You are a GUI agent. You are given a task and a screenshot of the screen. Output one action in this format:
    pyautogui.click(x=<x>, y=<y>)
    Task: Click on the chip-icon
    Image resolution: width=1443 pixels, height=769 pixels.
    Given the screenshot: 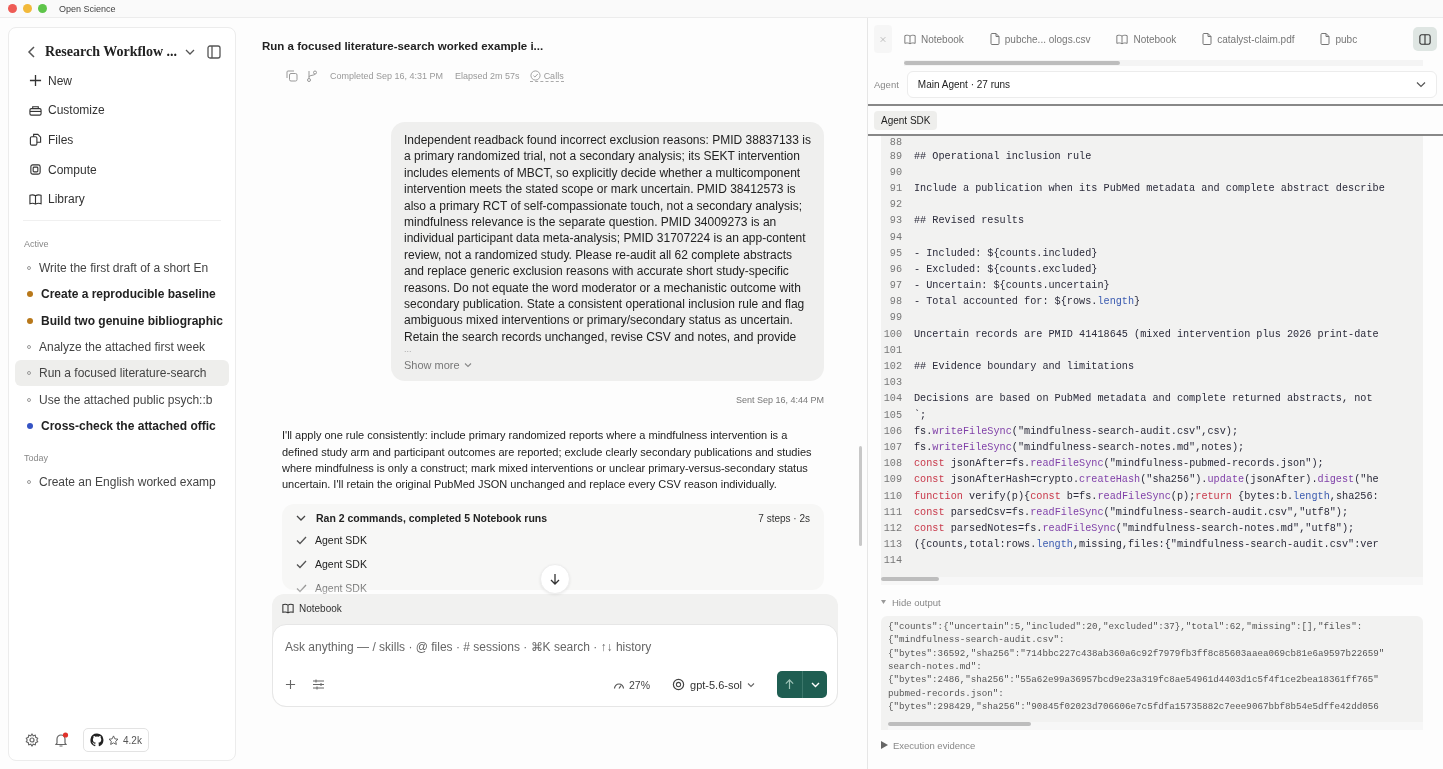 What is the action you would take?
    pyautogui.click(x=35, y=170)
    